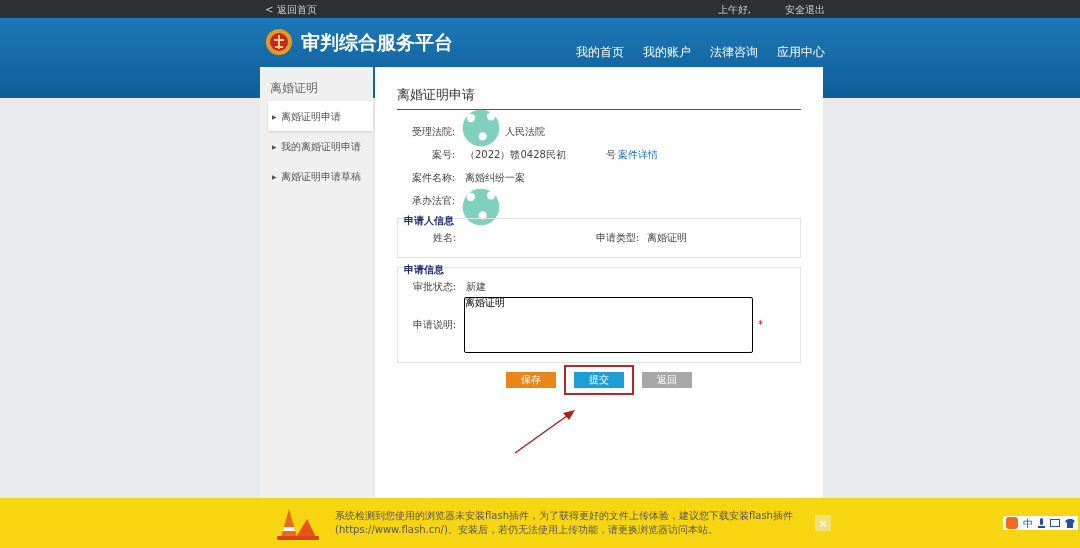 The image size is (1080, 548). I want to click on section-title: 申请信息, so click(424, 269).